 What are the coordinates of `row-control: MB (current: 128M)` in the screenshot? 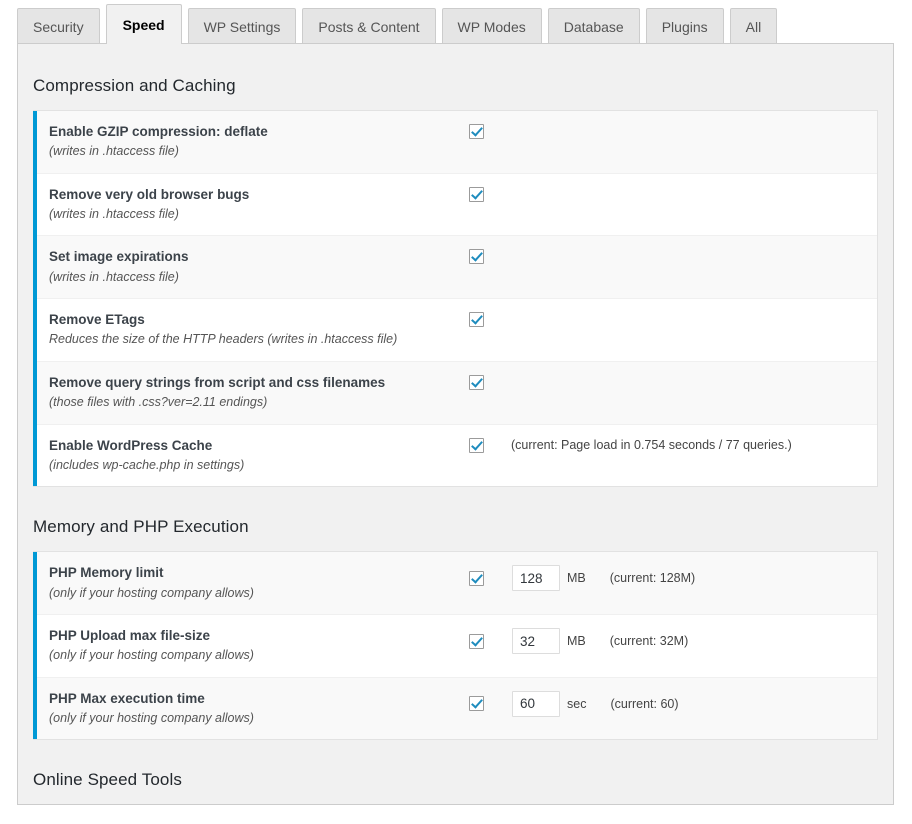 It's located at (673, 578).